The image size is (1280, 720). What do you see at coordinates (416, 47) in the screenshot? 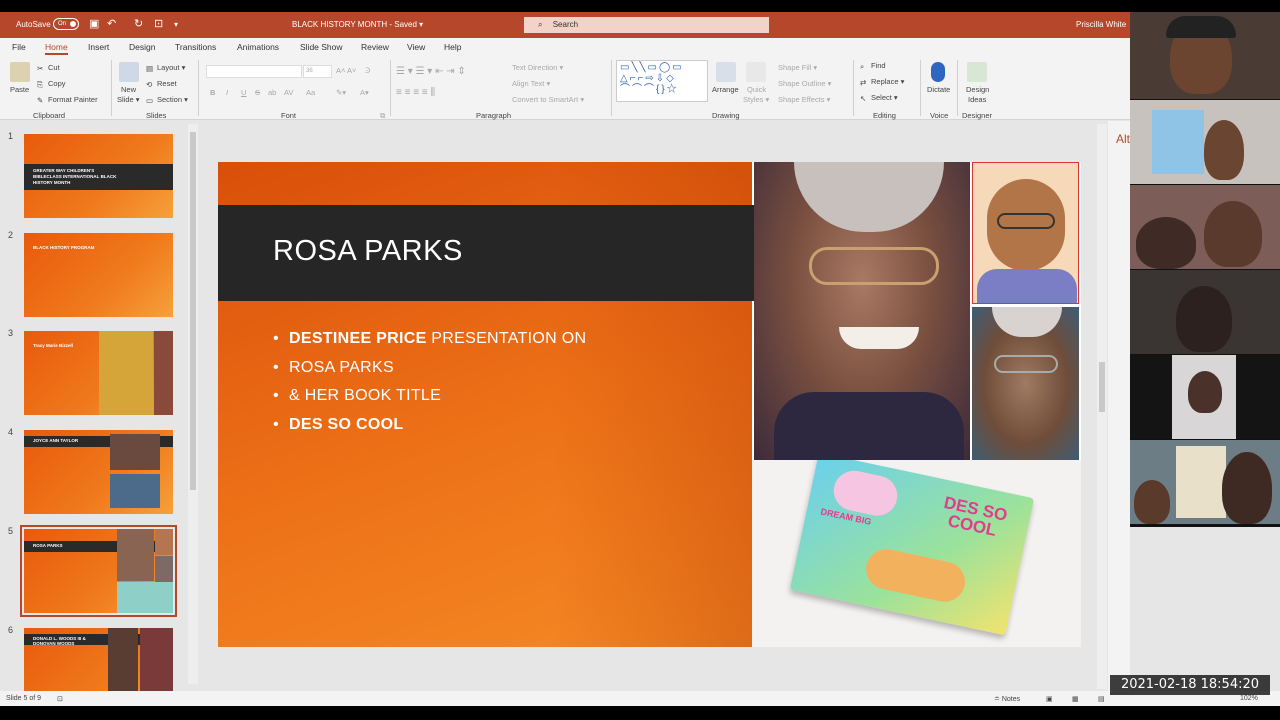
I see `tab-view: View` at bounding box center [416, 47].